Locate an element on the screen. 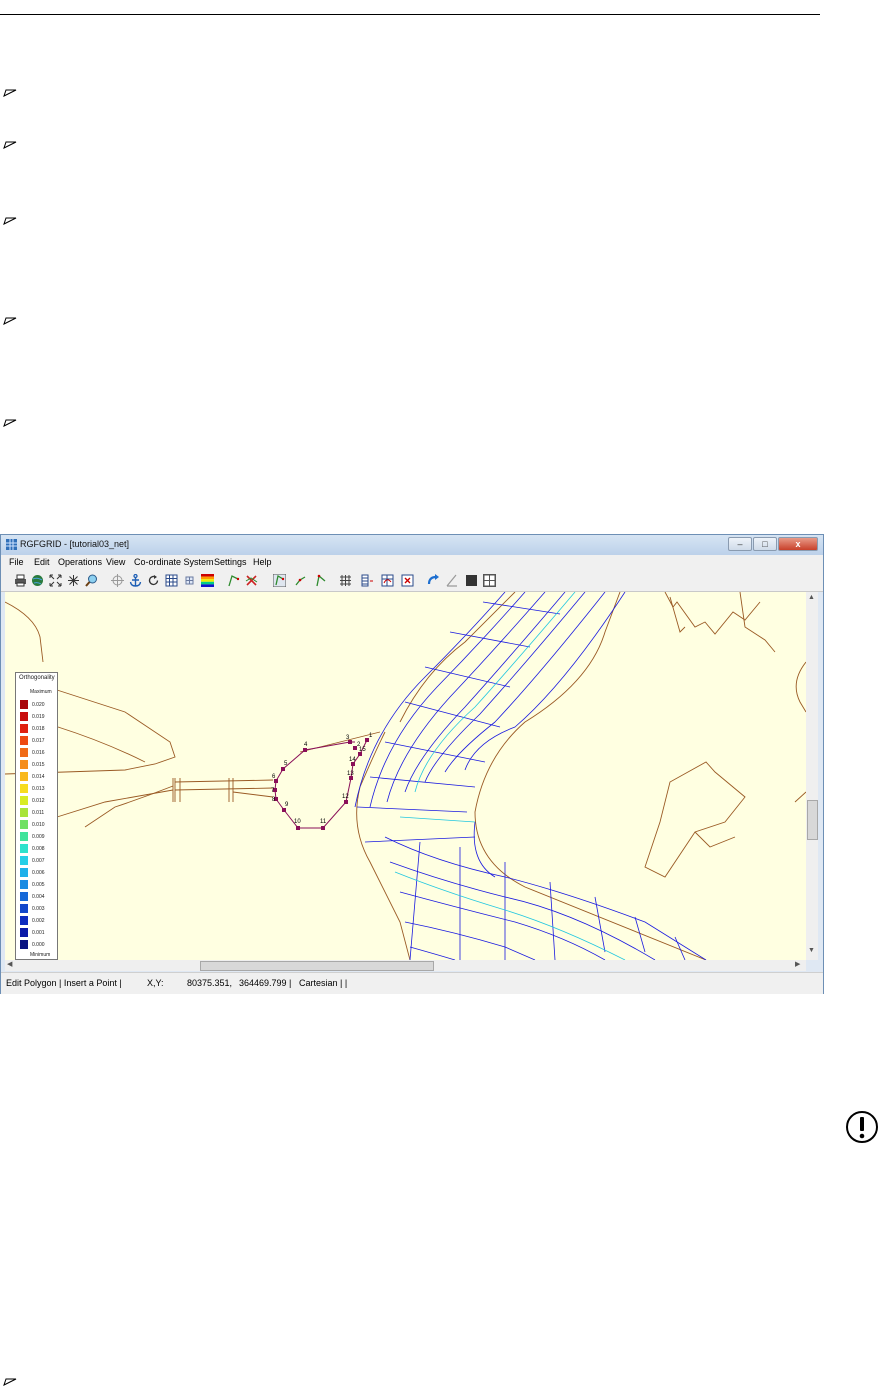 Image resolution: width=887 pixels, height=1390 pixels. legend-label: 0.013 is located at coordinates (38, 789).